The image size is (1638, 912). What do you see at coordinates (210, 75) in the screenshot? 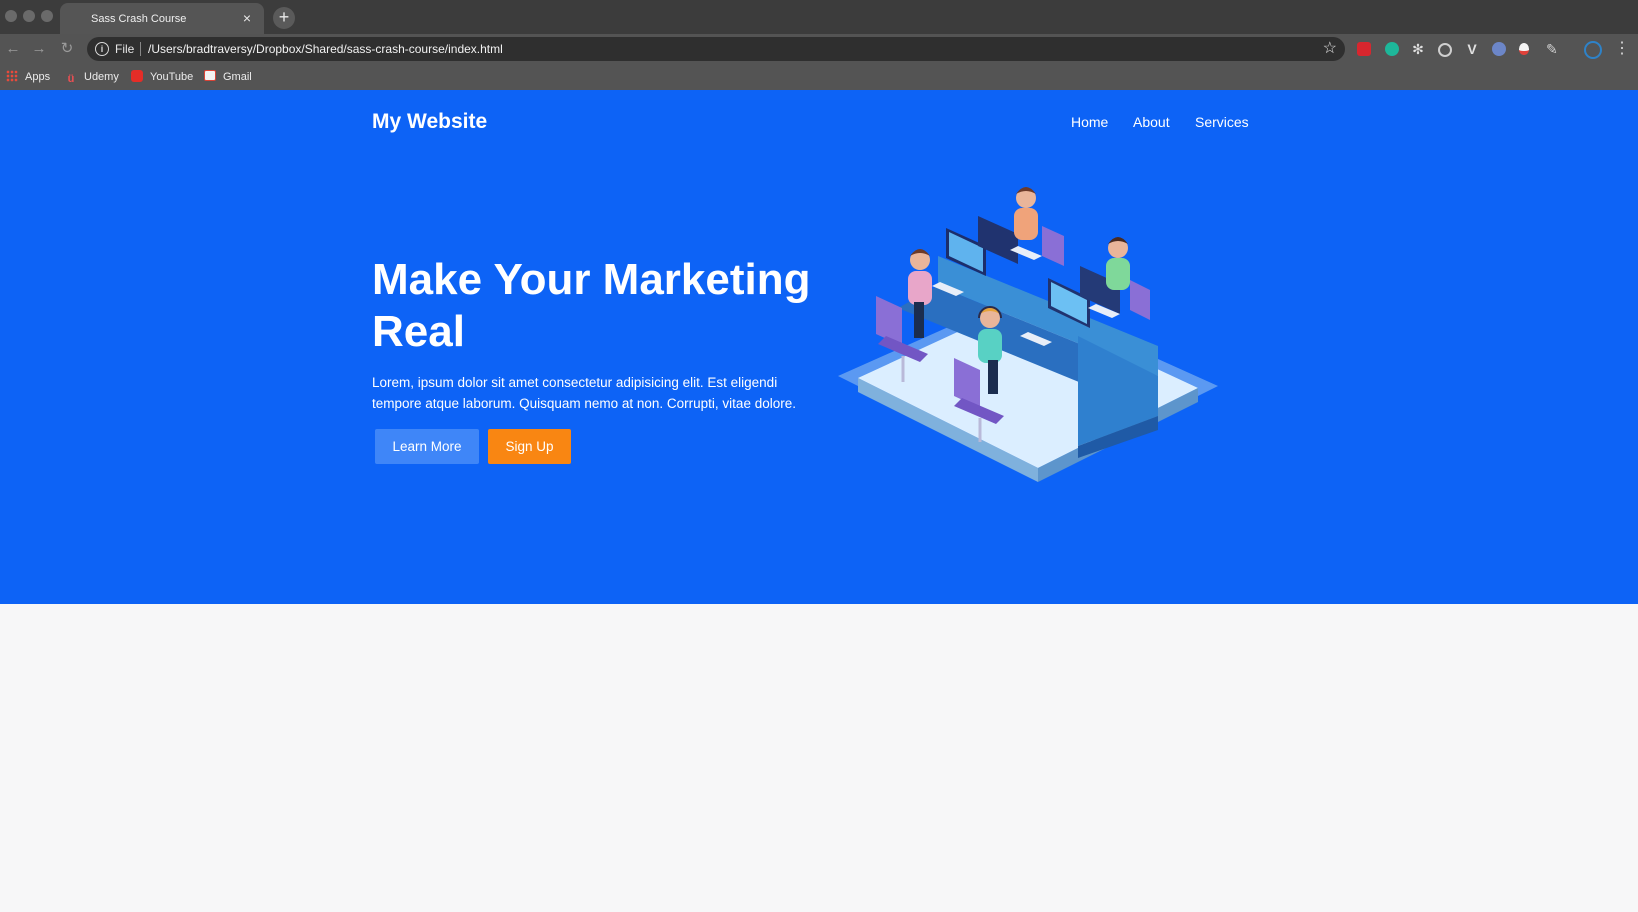
I see `gmail-icon` at bounding box center [210, 75].